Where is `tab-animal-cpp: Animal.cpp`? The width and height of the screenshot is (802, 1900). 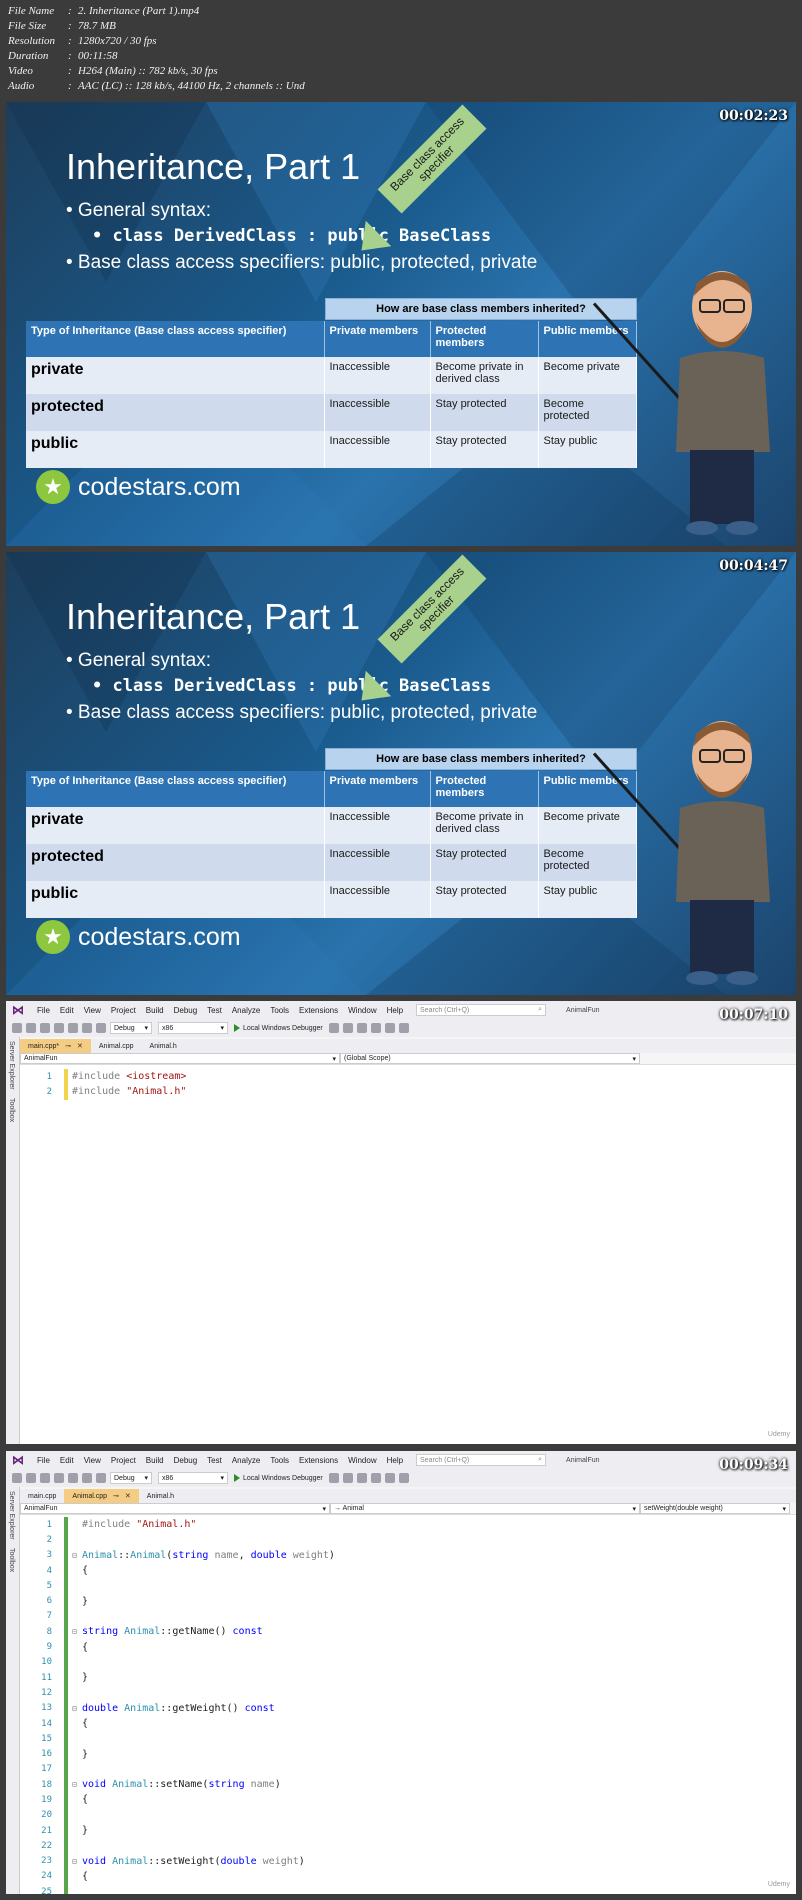 tab-animal-cpp: Animal.cpp is located at coordinates (116, 1046).